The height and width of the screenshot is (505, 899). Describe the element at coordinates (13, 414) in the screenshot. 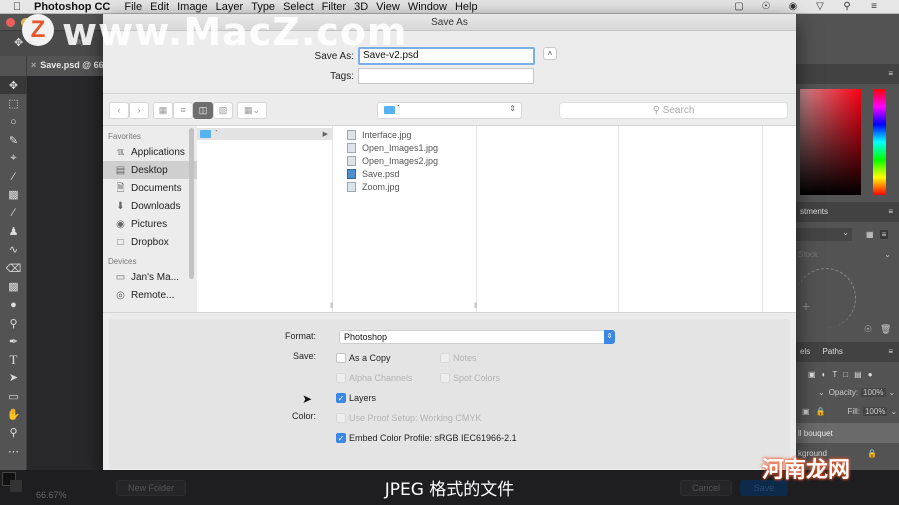

I see `hand-tool: ✋` at that location.